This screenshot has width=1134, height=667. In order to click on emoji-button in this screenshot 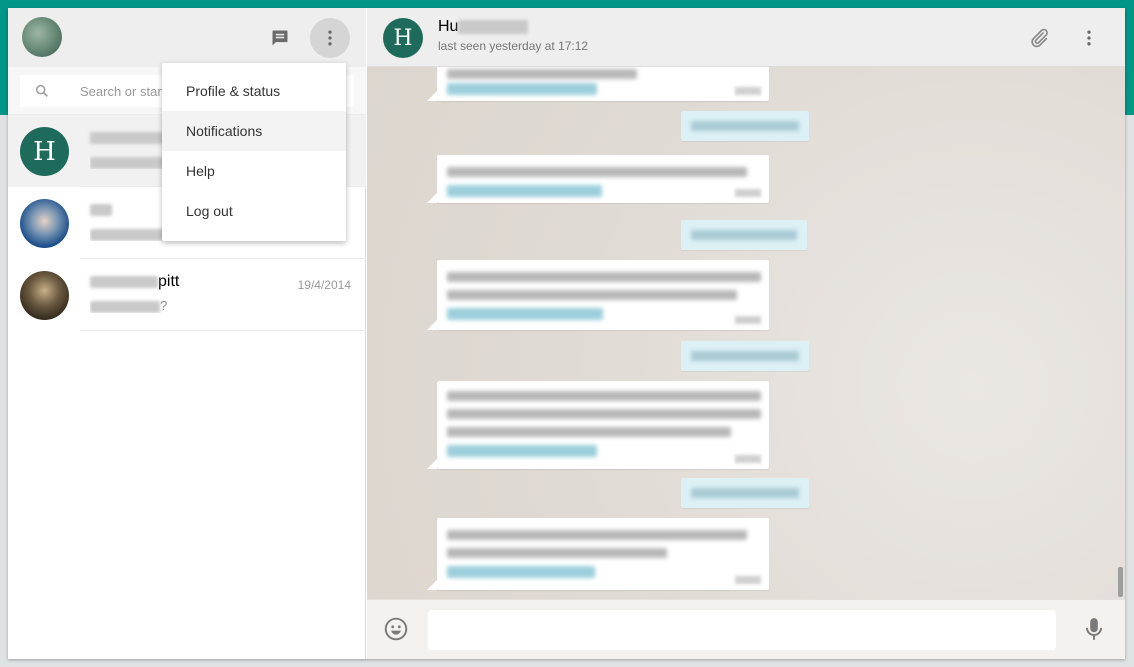, I will do `click(396, 631)`.